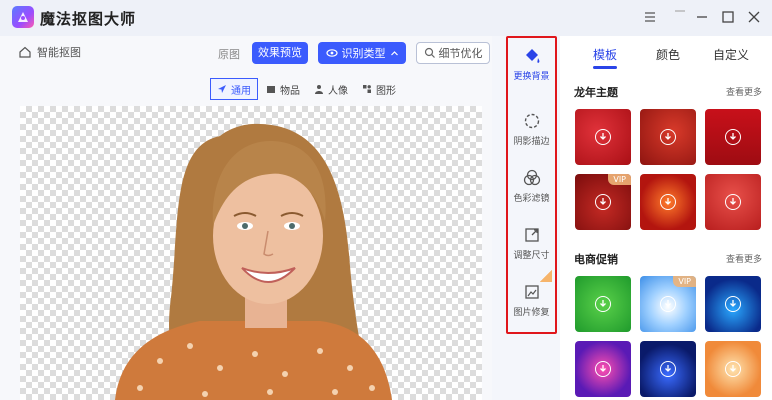  What do you see at coordinates (754, 17) in the screenshot?
I see `close-icon` at bounding box center [754, 17].